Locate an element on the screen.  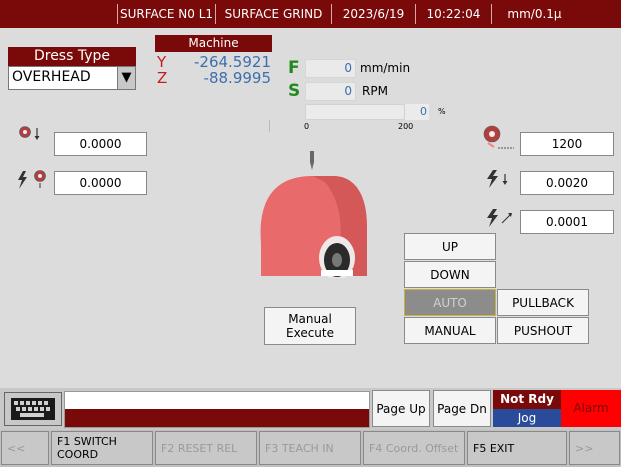
load-percent-unit: % is located at coordinates (442, 111).